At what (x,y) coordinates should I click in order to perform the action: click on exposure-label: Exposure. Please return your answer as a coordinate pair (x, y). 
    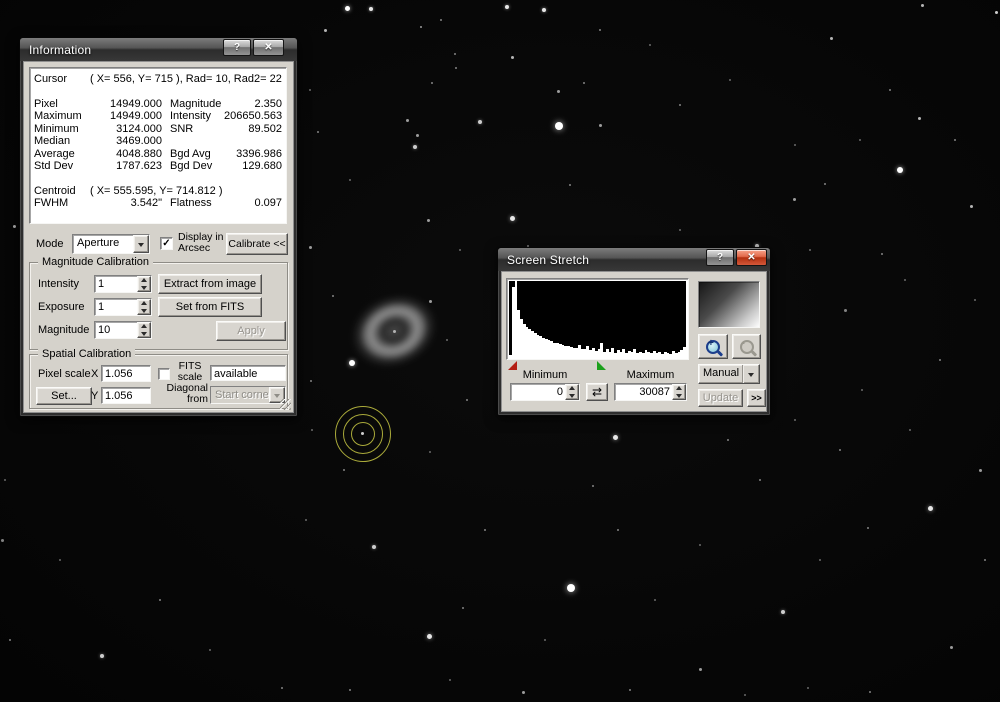
    Looking at the image, I should click on (61, 307).